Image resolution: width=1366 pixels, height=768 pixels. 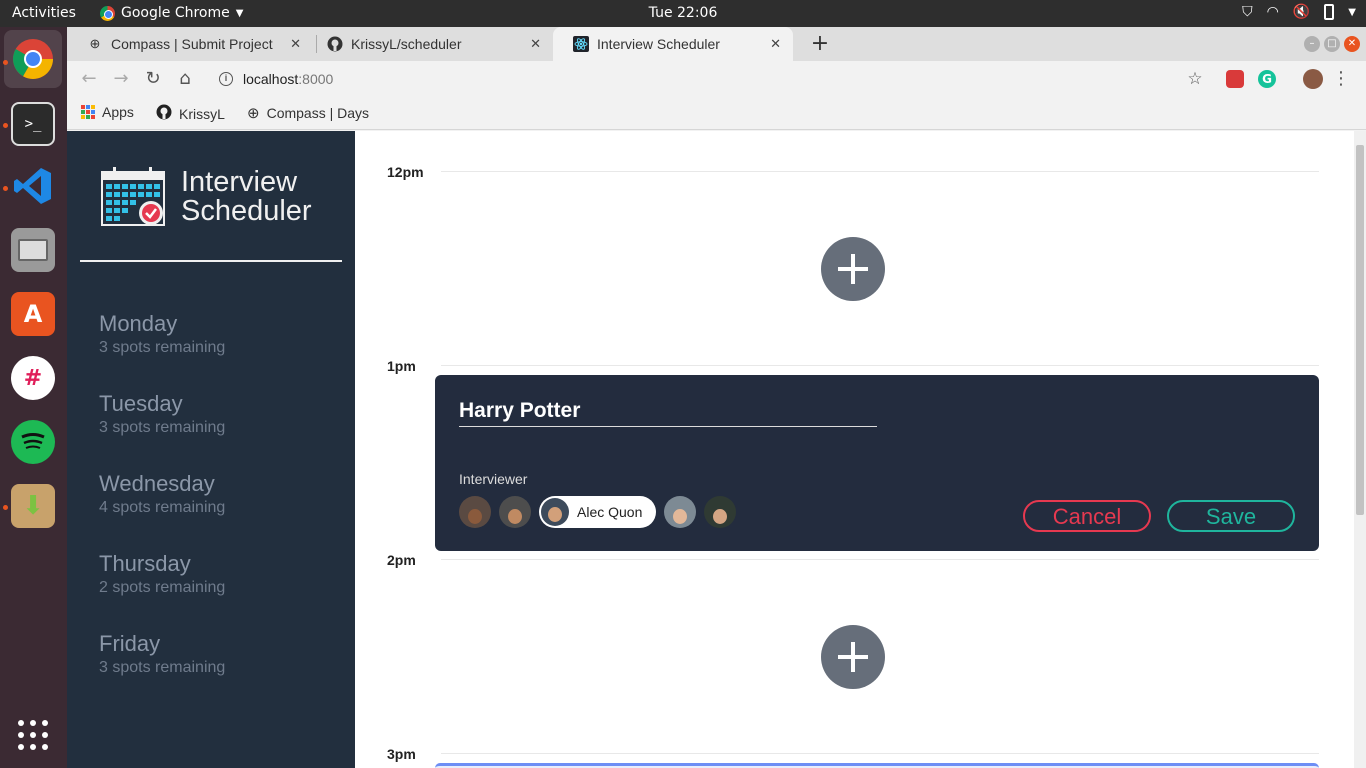 I want to click on plus-icon, so click(x=853, y=269).